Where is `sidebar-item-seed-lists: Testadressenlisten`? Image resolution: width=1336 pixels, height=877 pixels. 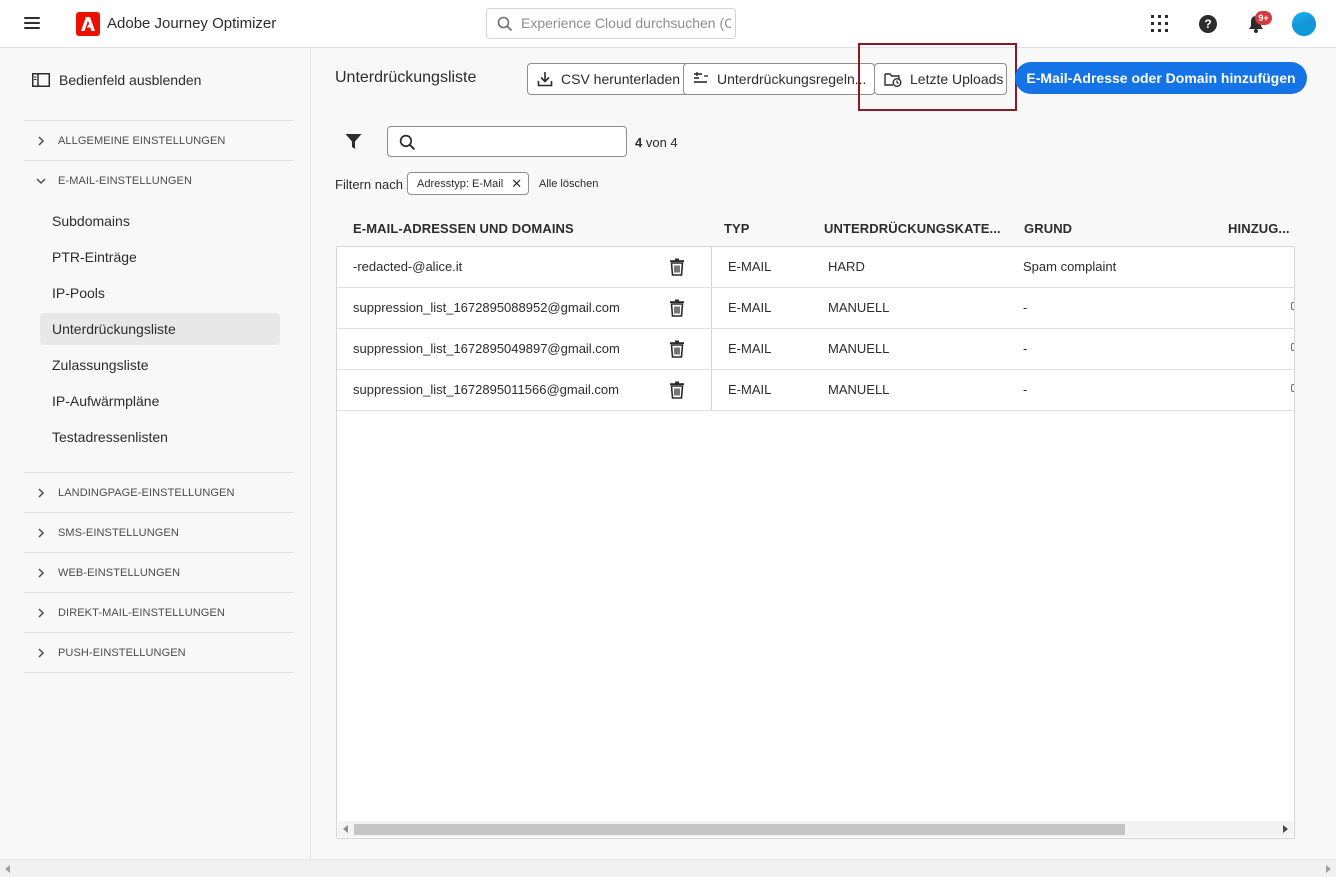
sidebar-item-seed-lists: Testadressenlisten is located at coordinates (160, 437).